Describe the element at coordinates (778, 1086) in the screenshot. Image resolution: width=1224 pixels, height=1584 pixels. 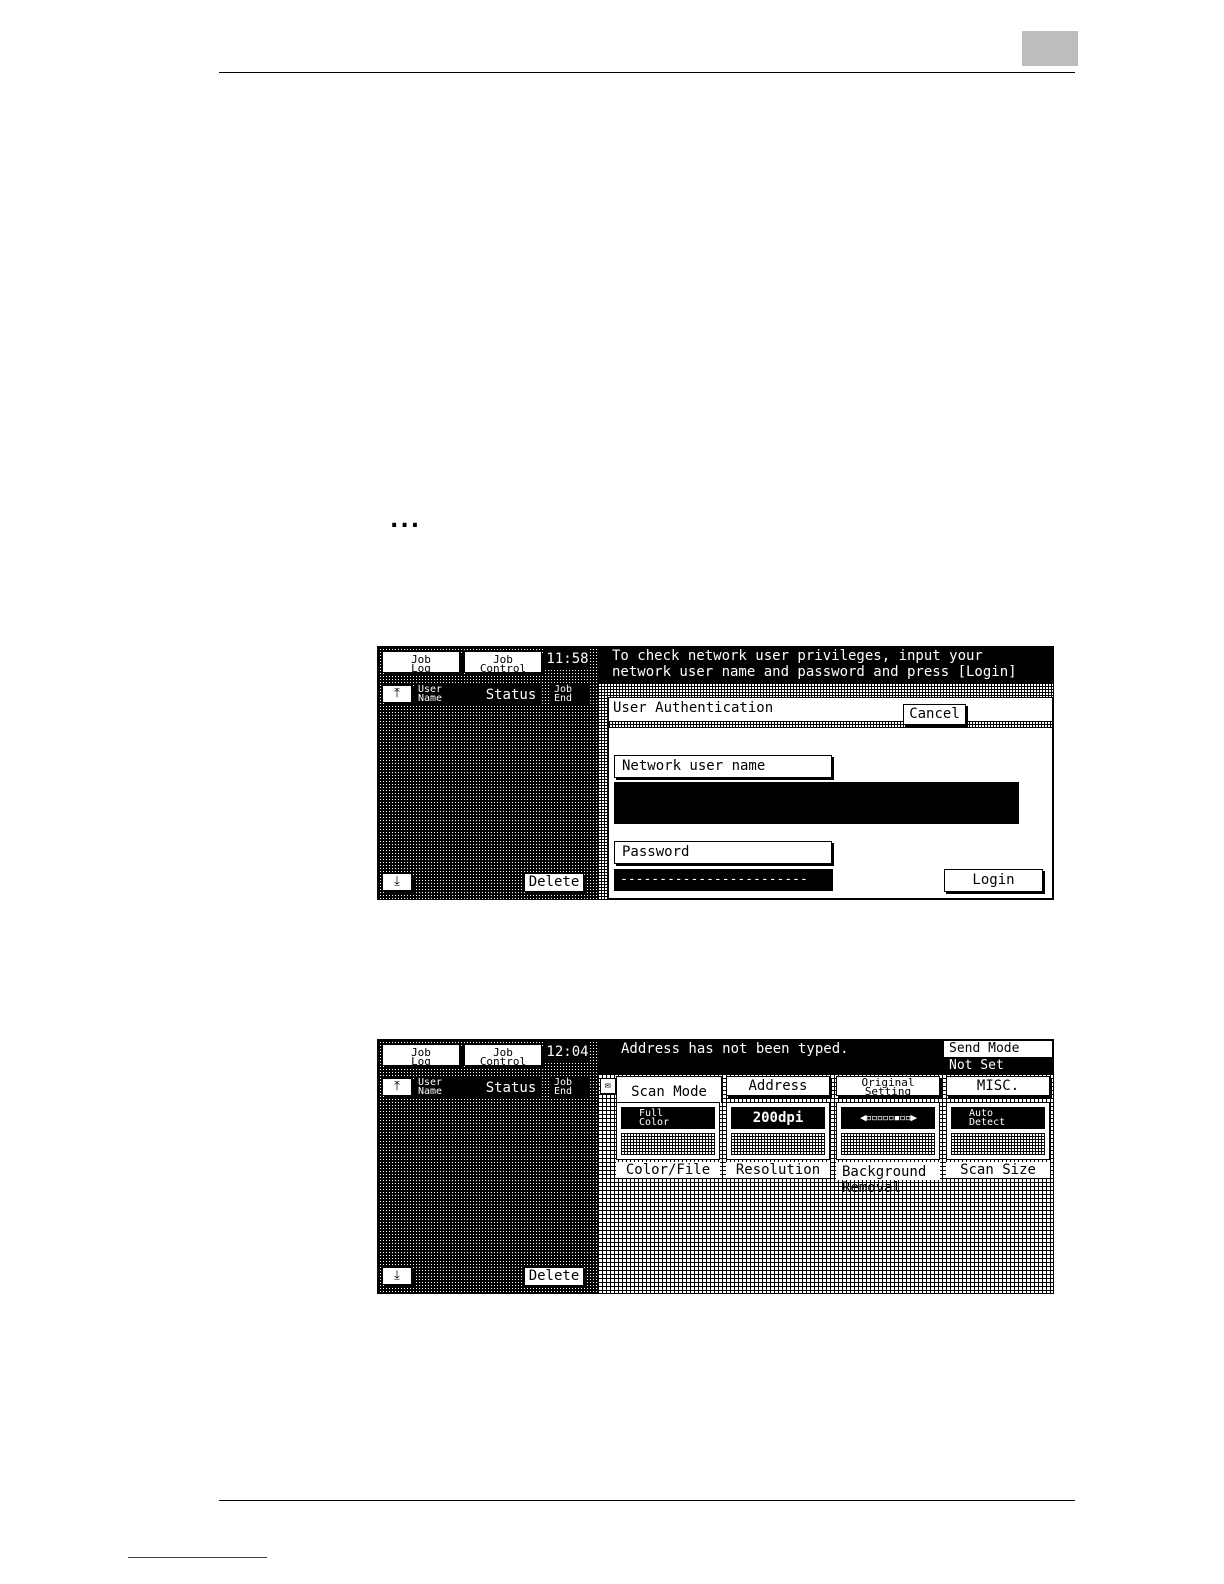
I see `tab-address: Address` at that location.